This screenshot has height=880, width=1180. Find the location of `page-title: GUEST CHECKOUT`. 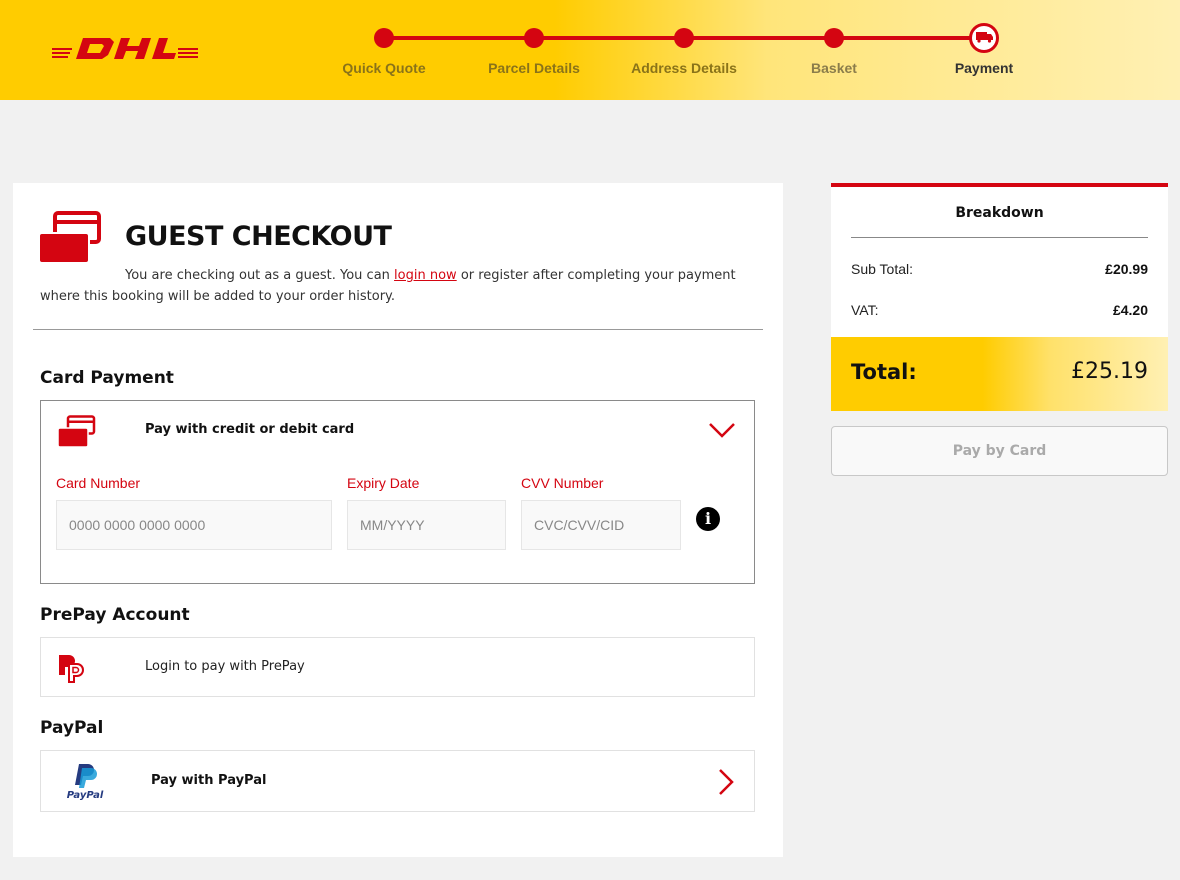

page-title: GUEST CHECKOUT is located at coordinates (258, 236).